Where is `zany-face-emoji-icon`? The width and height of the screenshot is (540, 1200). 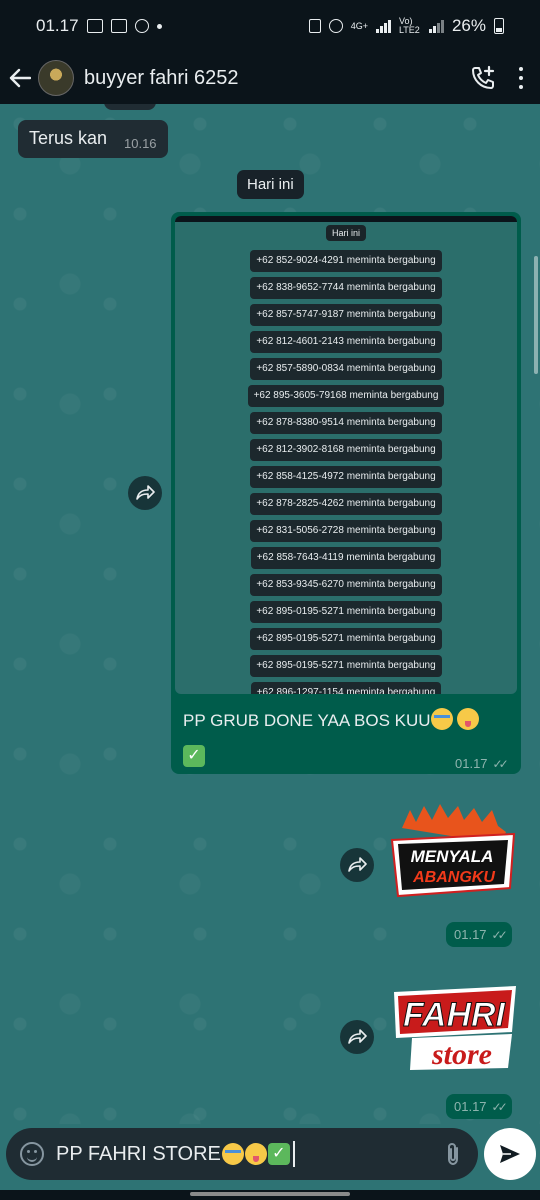 zany-face-emoji-icon is located at coordinates (255, 1154).